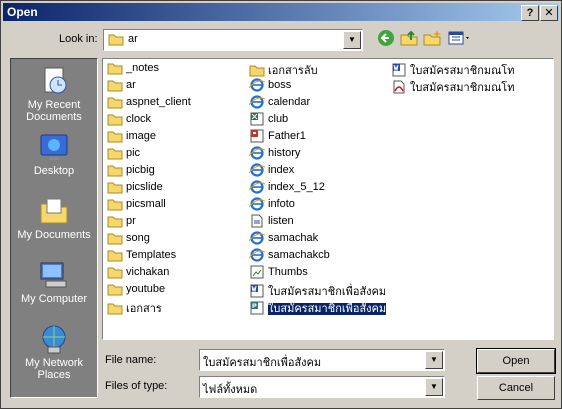  I want to click on file-name: _notes, so click(143, 68).